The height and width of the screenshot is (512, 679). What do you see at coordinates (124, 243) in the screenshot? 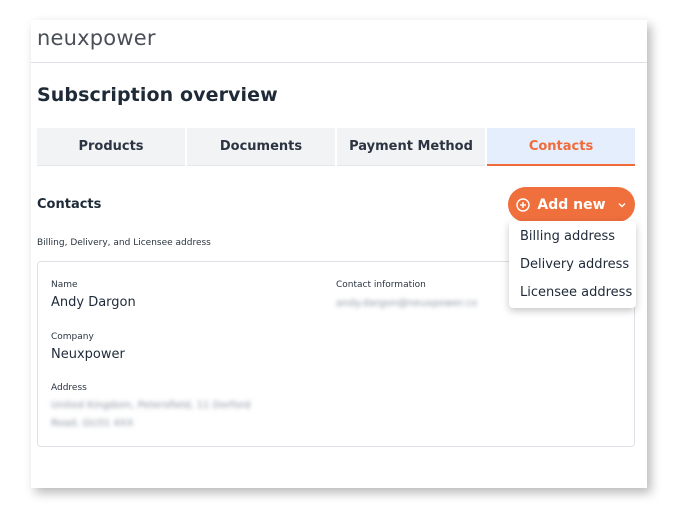
I see `contacts-subtitle: Billing, Delivery, and Licensee address` at bounding box center [124, 243].